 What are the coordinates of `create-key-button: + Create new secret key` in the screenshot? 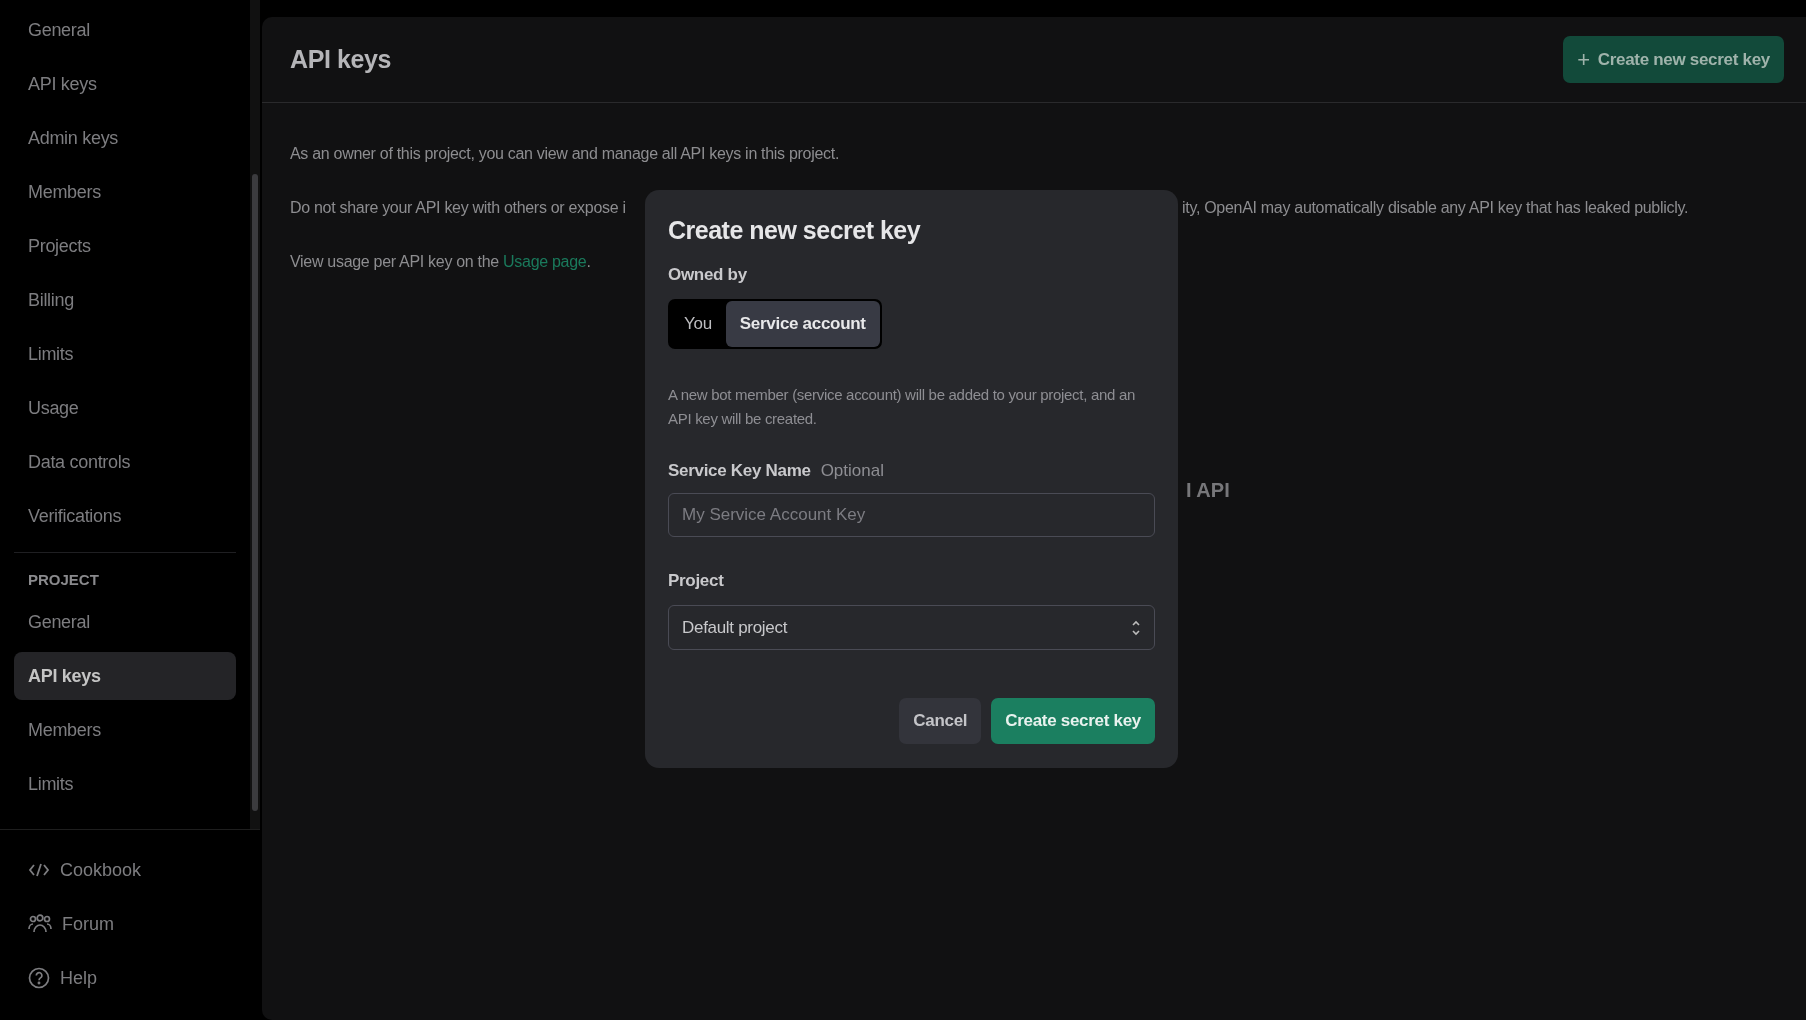 It's located at (1673, 59).